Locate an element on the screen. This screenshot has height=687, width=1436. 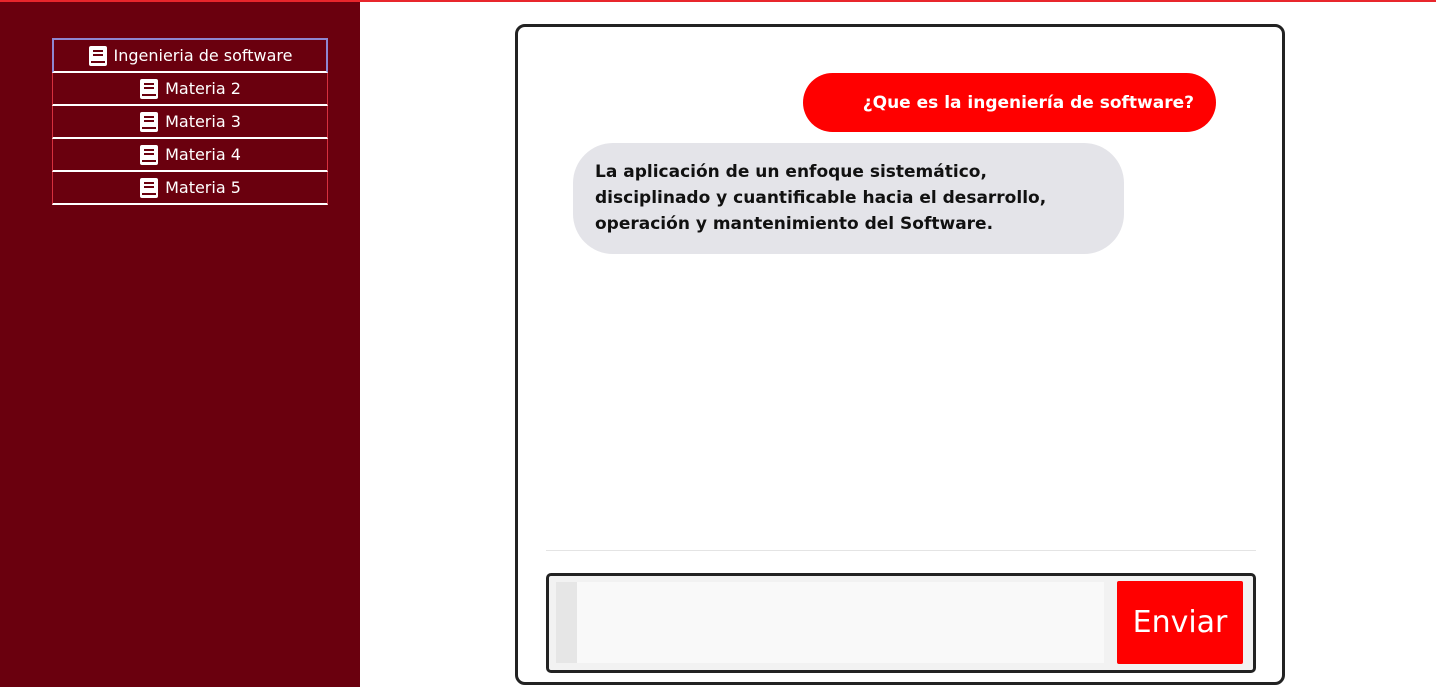
input-gutter is located at coordinates (566, 622).